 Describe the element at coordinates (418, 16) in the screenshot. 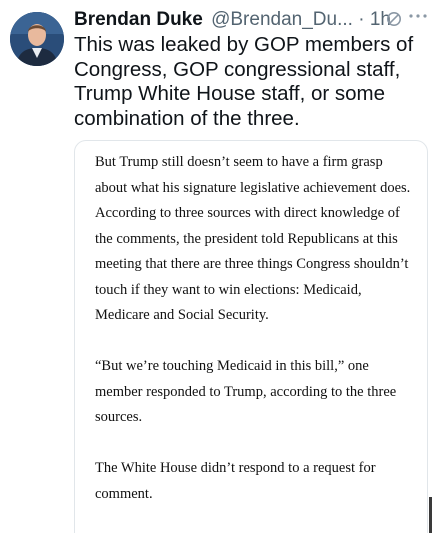

I see `more-dots-icon` at that location.